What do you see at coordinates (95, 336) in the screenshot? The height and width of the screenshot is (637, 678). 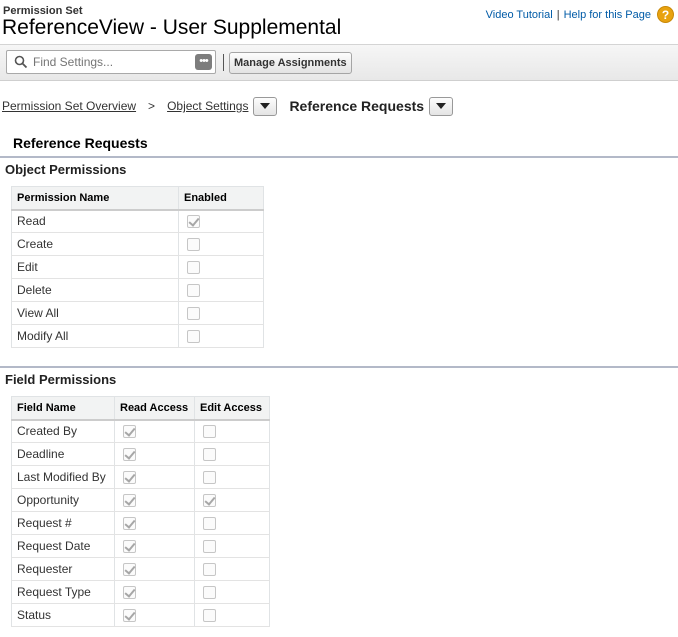 I see `row-label: Modify All` at bounding box center [95, 336].